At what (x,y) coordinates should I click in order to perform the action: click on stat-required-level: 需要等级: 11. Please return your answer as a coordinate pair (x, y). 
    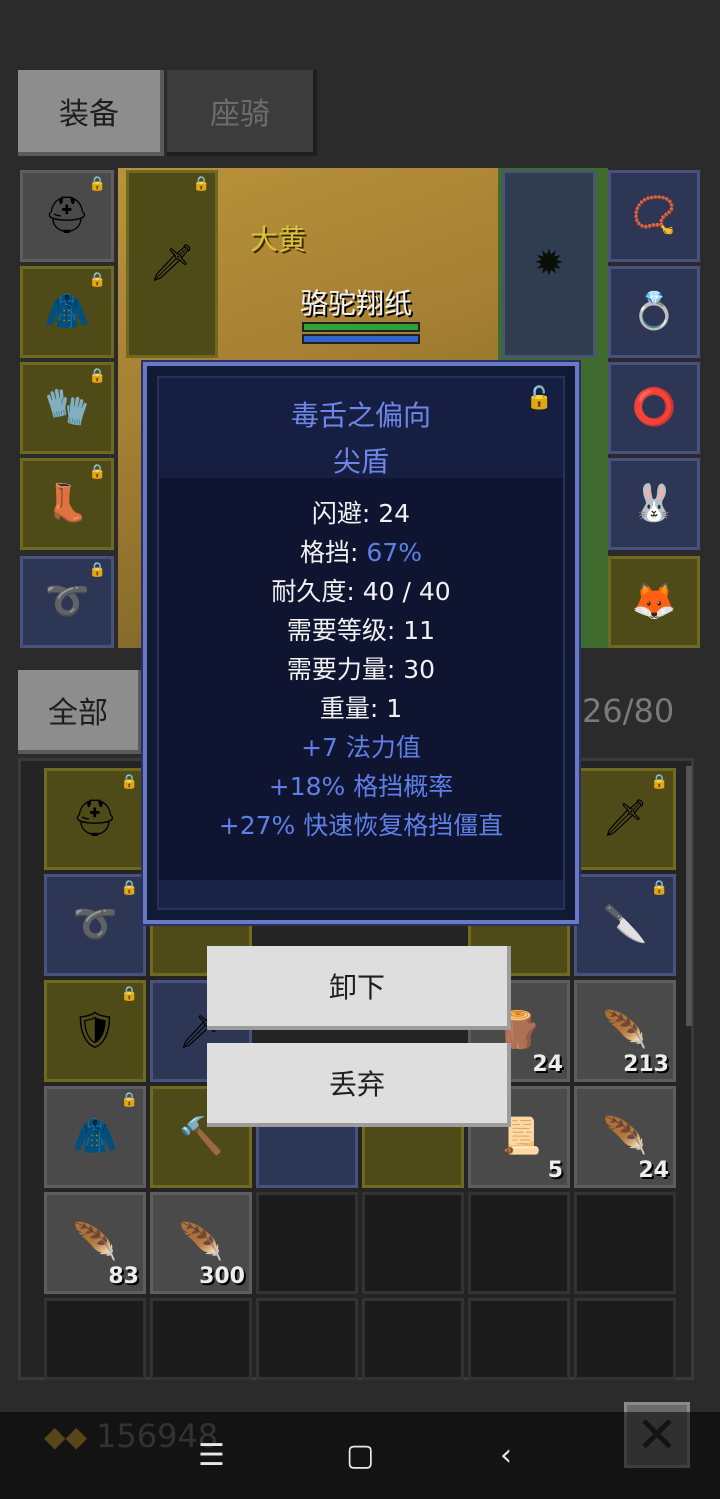
    Looking at the image, I should click on (361, 630).